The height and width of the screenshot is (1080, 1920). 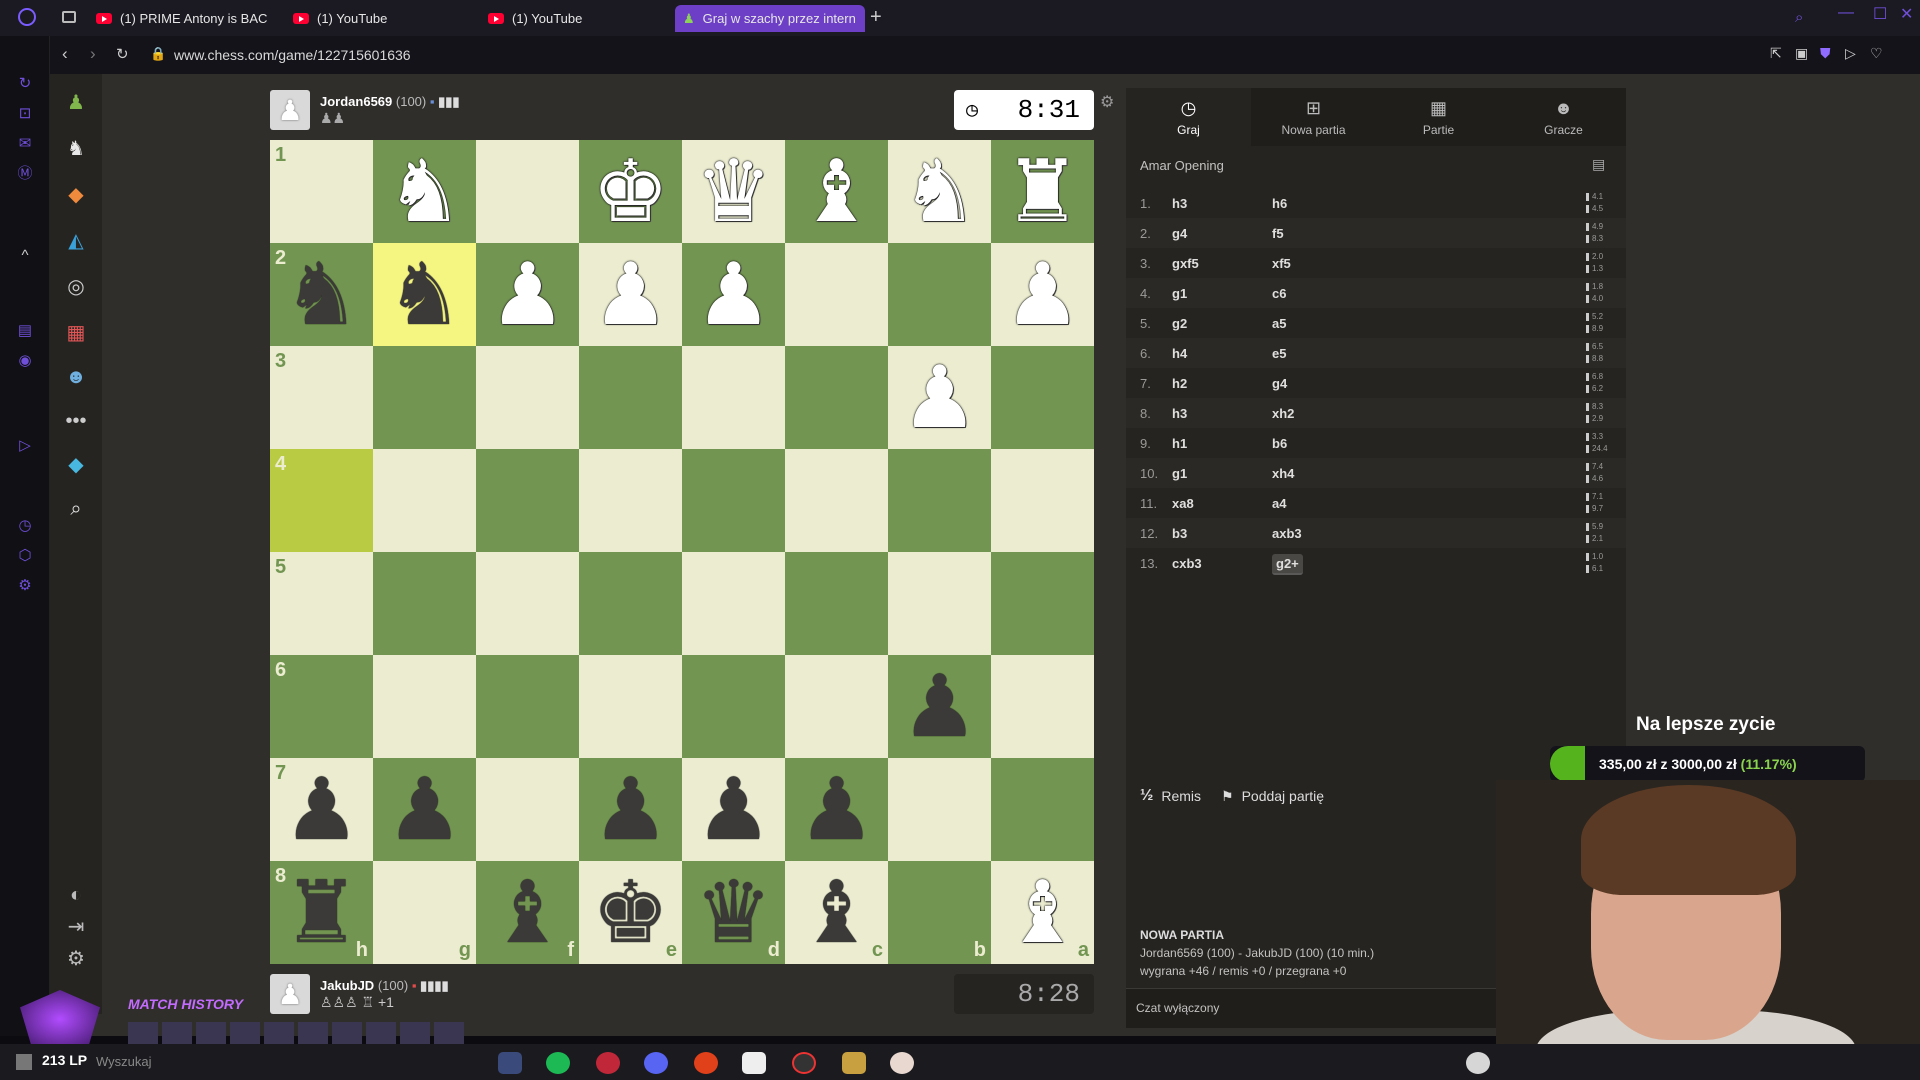 What do you see at coordinates (76, 421) in the screenshot?
I see `more-icon: •••` at bounding box center [76, 421].